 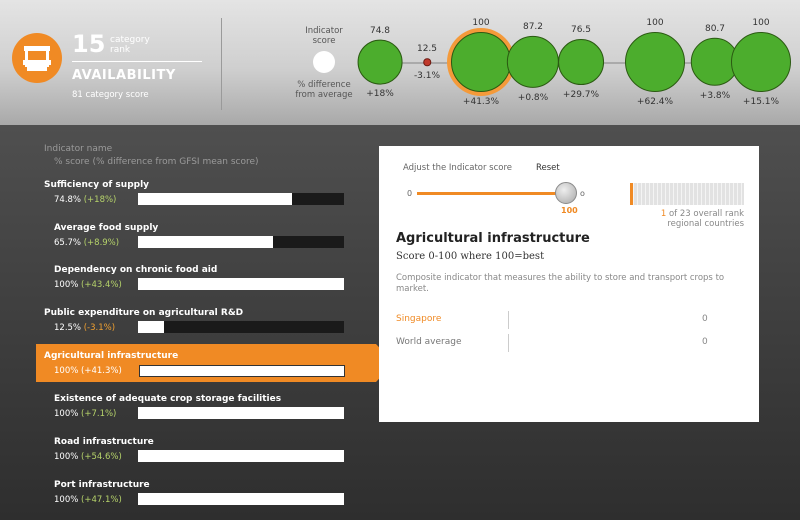 I want to click on score-diff: (-3.1%), so click(x=99, y=328).